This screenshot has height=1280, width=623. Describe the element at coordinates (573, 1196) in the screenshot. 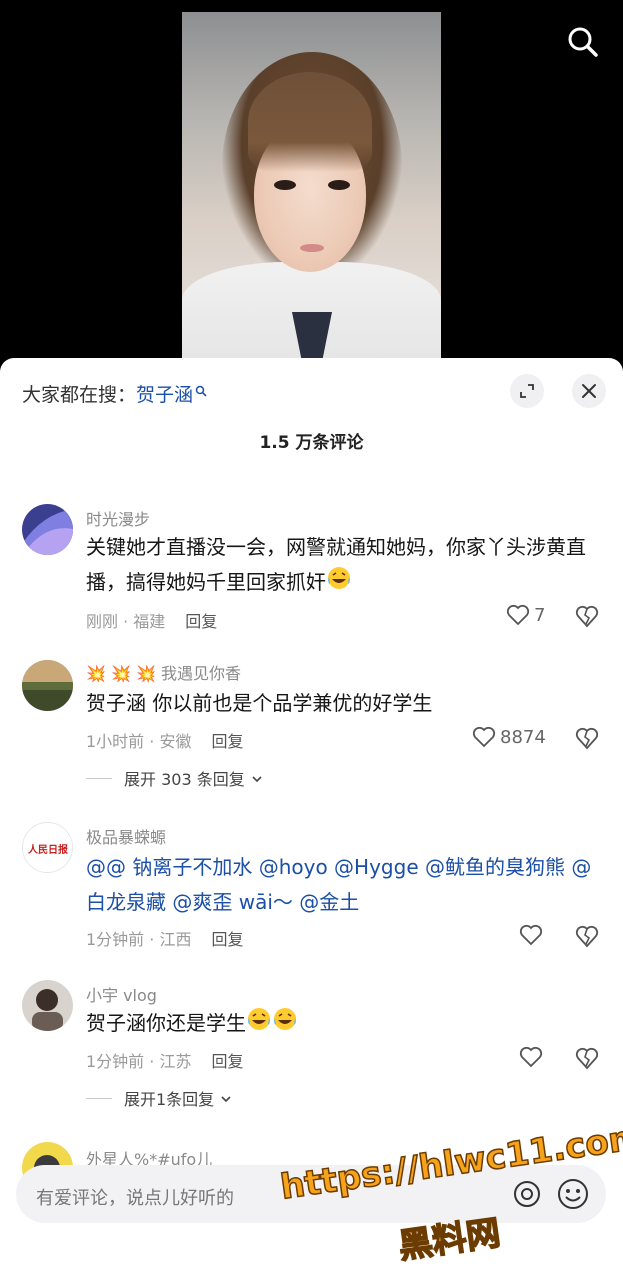

I see `emoji-icon` at that location.